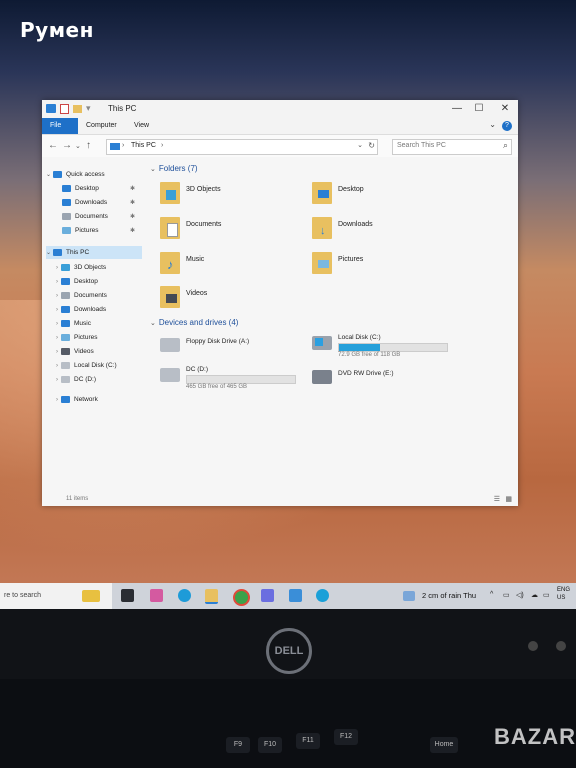 The height and width of the screenshot is (768, 576). Describe the element at coordinates (449, 595) in the screenshot. I see `weather-text: 2 cm of rain Thu` at that location.